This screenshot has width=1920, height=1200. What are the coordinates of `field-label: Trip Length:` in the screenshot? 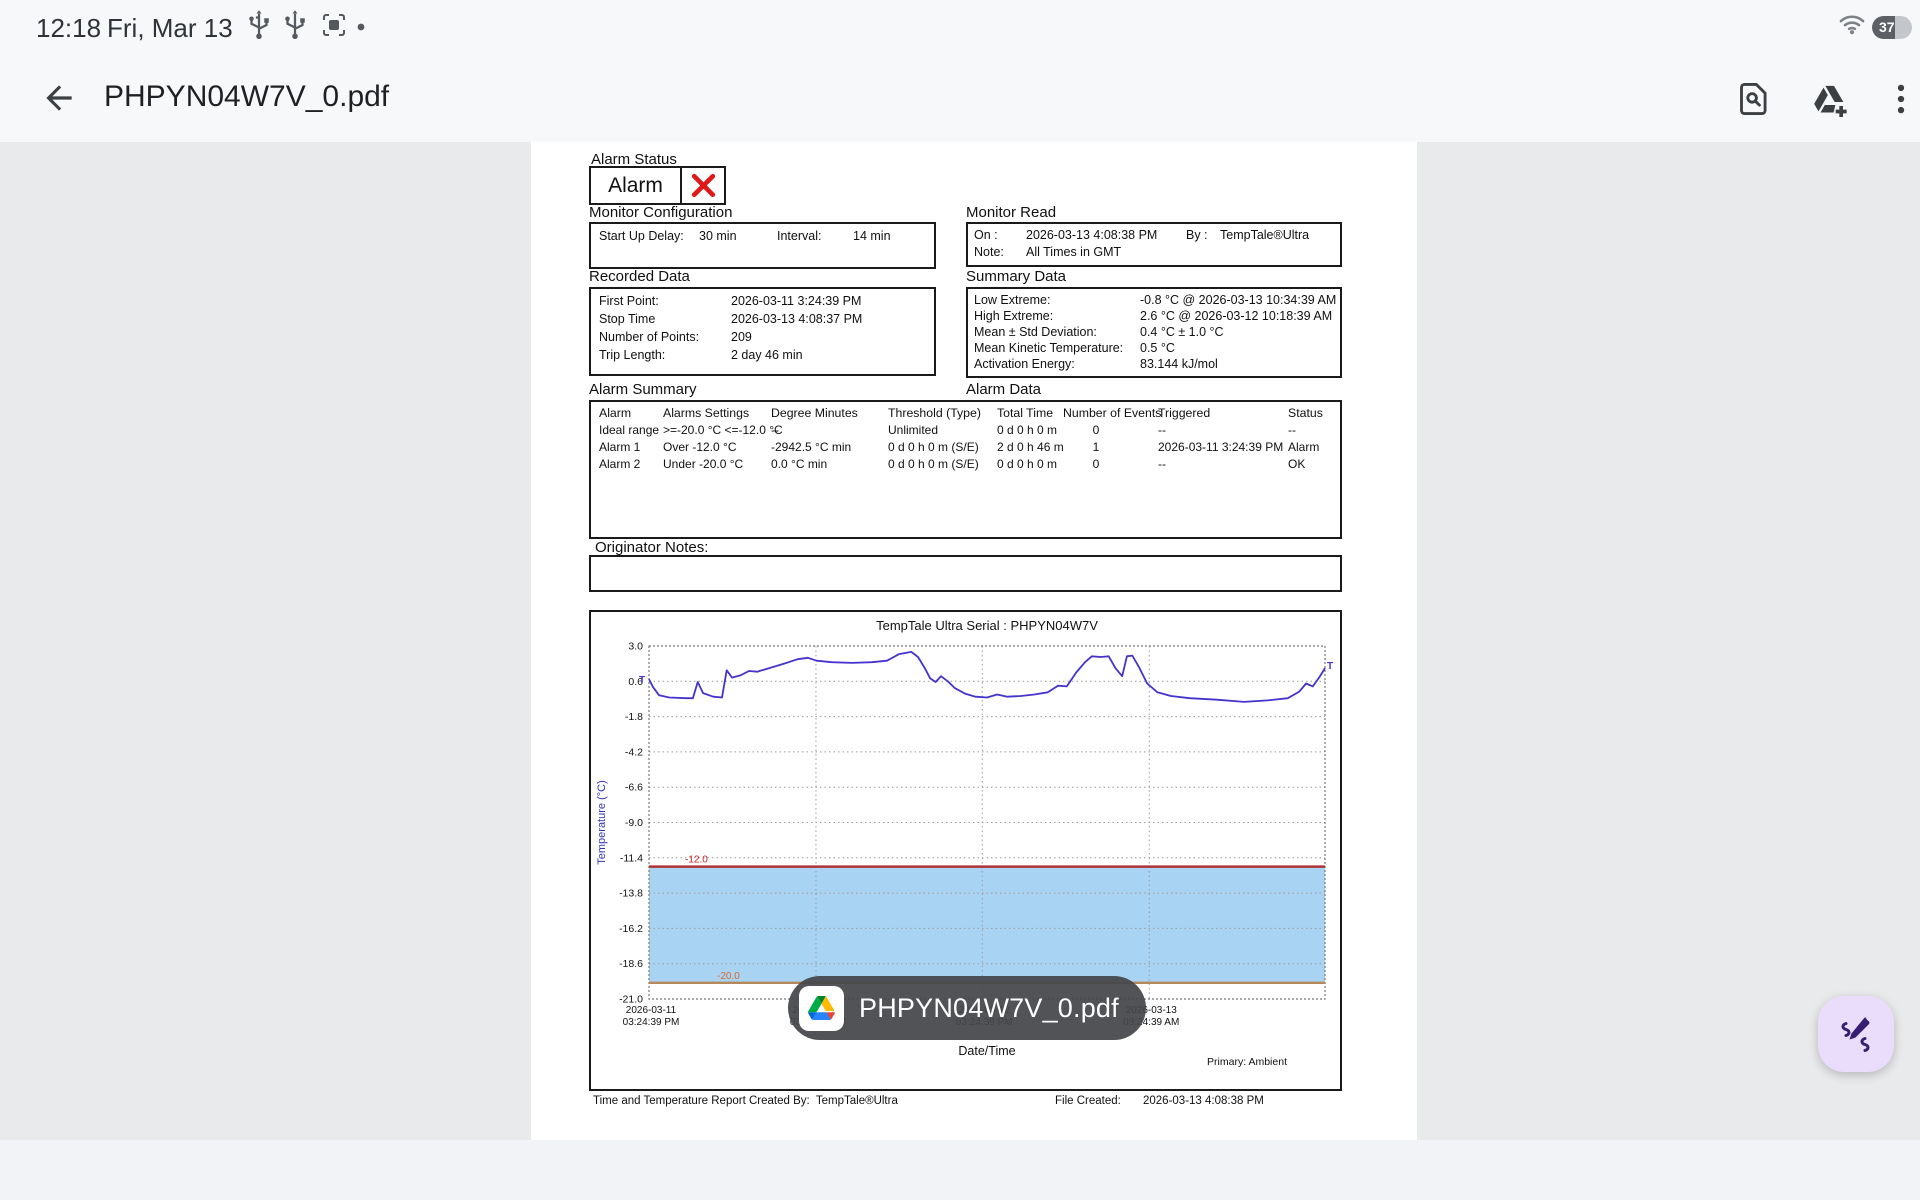 It's located at (632, 355).